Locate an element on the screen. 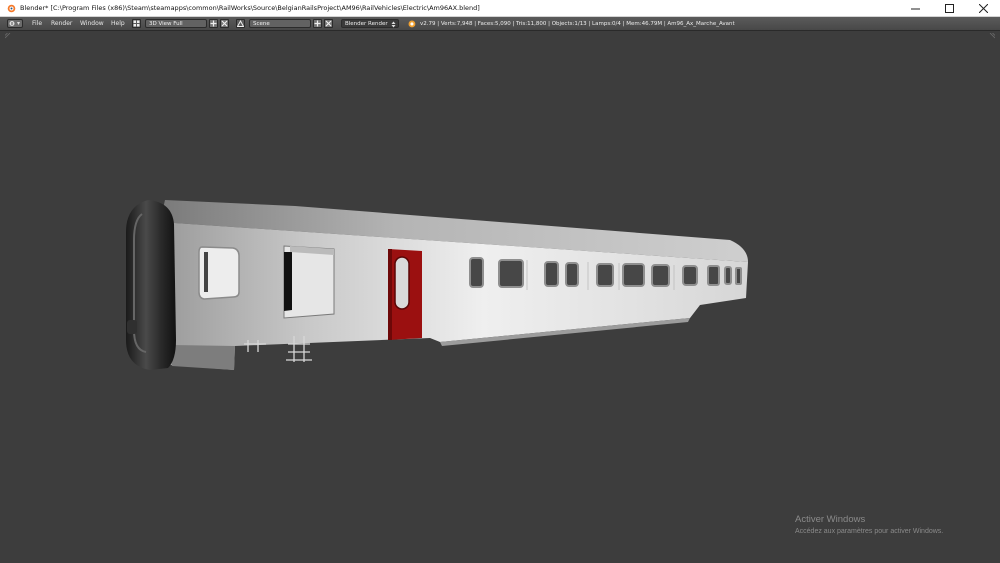 Image resolution: width=1000 pixels, height=563 pixels. blender-status-logo is located at coordinates (411, 23).